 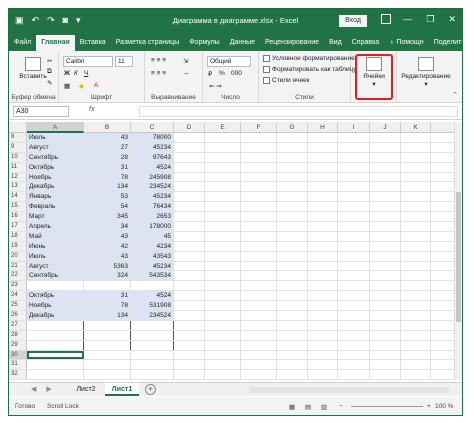 I want to click on bold-button: Ж, so click(x=67, y=73).